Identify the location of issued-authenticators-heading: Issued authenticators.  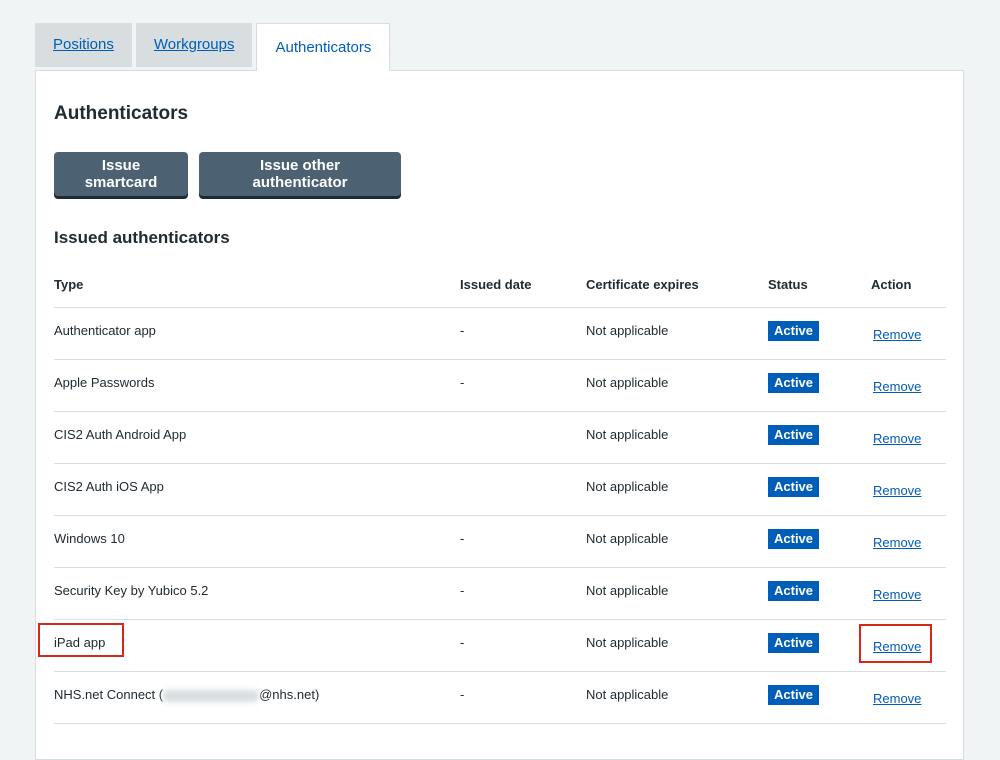
(142, 237).